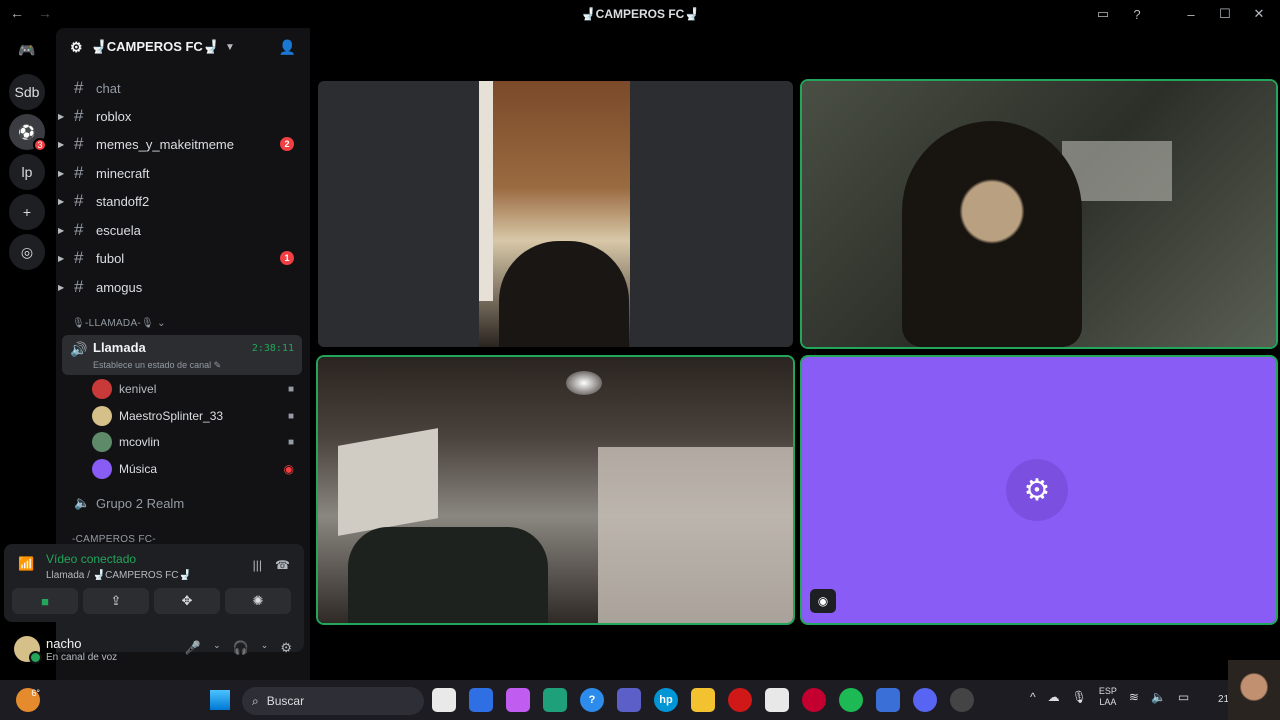 The width and height of the screenshot is (1280, 720). I want to click on mention-badge: 2, so click(287, 144).